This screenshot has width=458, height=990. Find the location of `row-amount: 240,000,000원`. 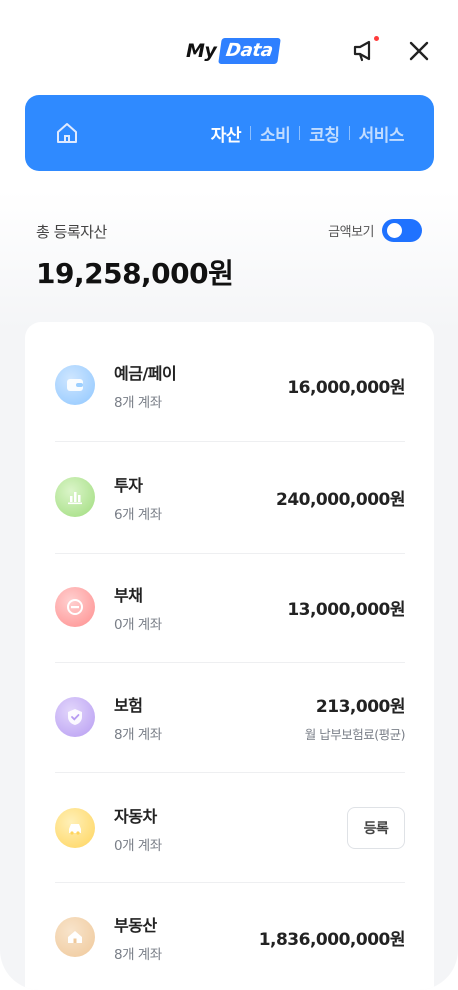

row-amount: 240,000,000원 is located at coordinates (340, 499).